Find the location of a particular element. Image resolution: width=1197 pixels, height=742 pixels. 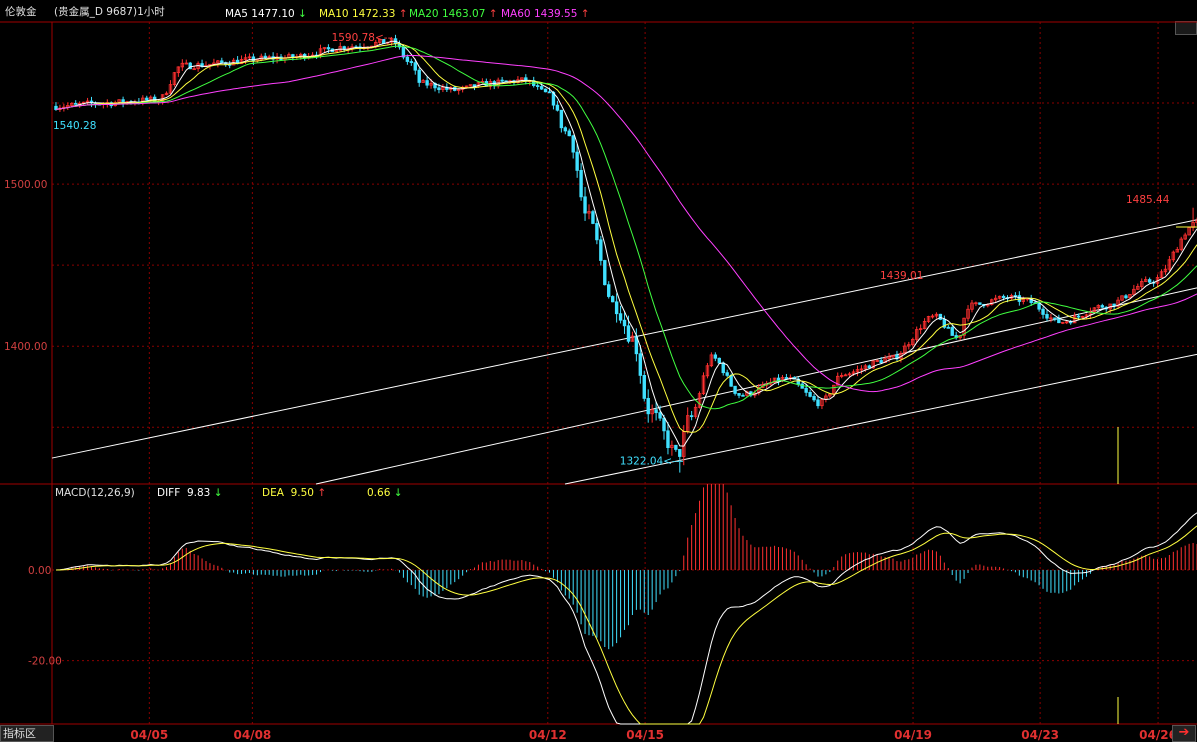

macd-name: MACD(12,26,9) is located at coordinates (95, 493).